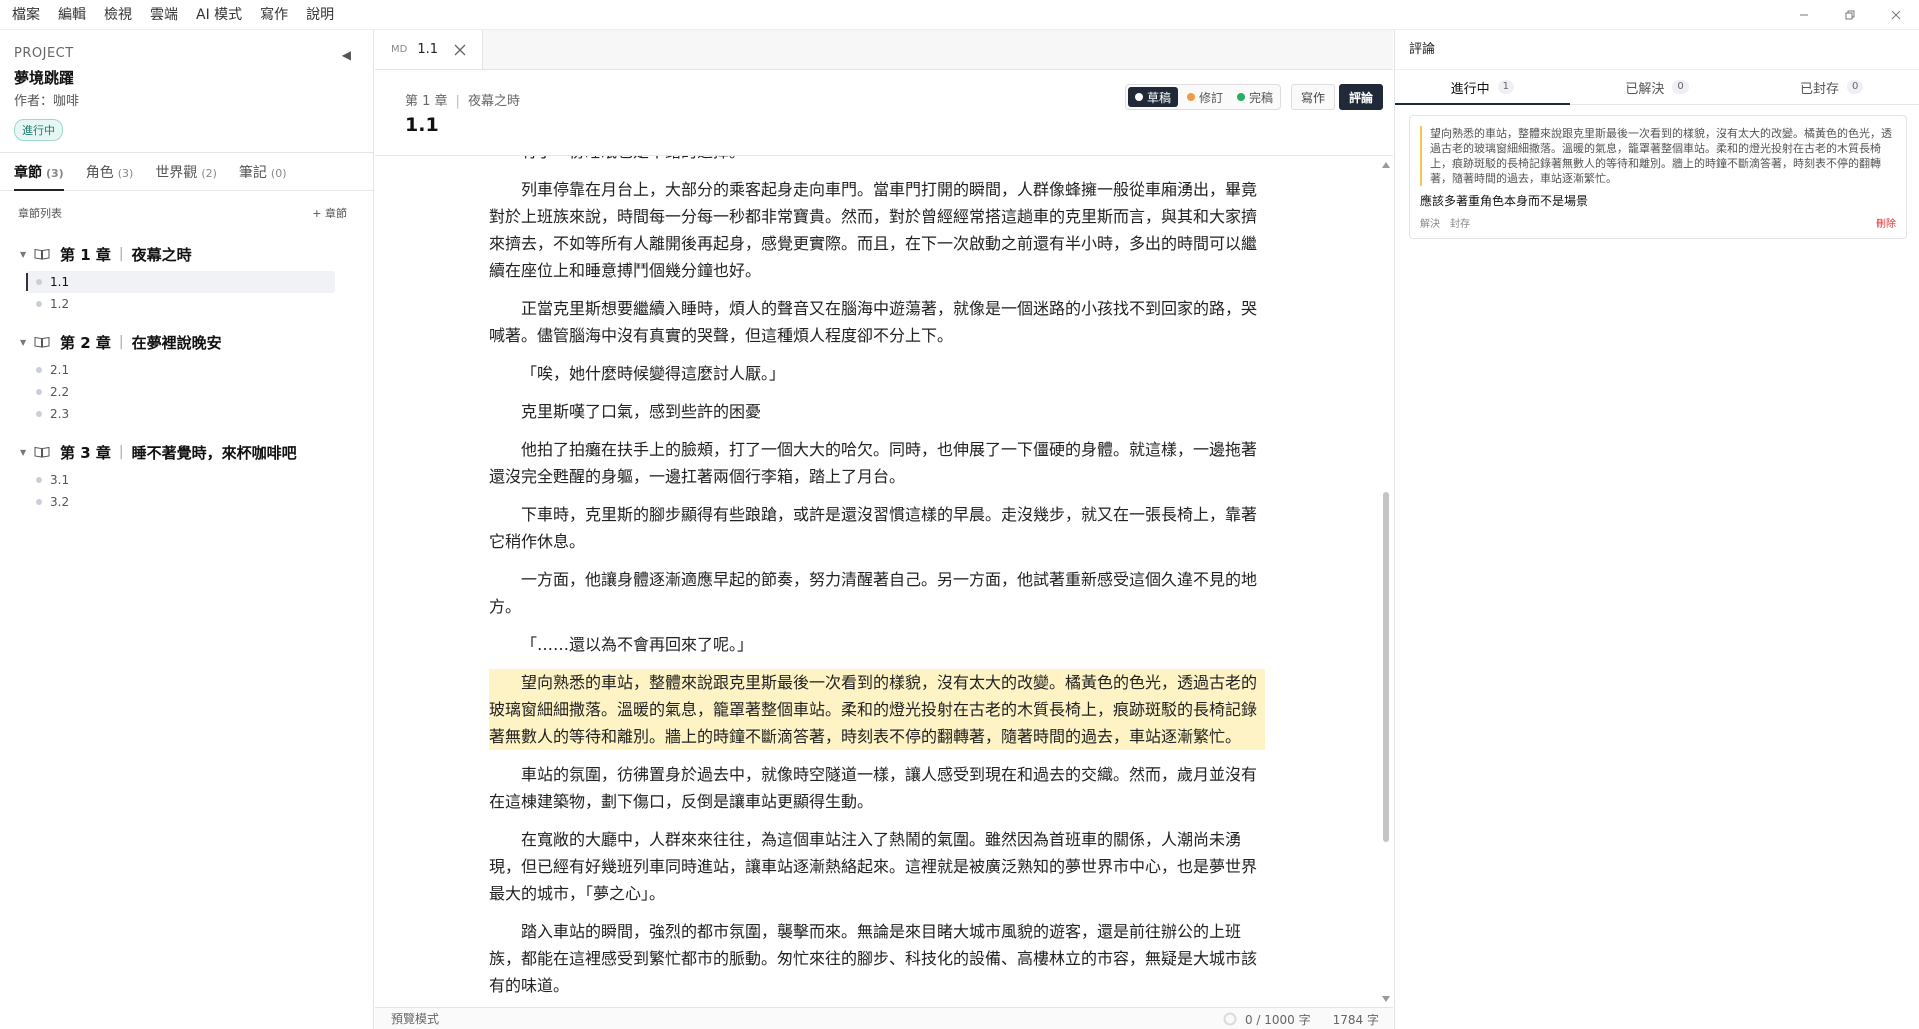  Describe the element at coordinates (877, 160) in the screenshot. I see `paragraph: 有了一份睡眠也是不錯的選擇。` at that location.